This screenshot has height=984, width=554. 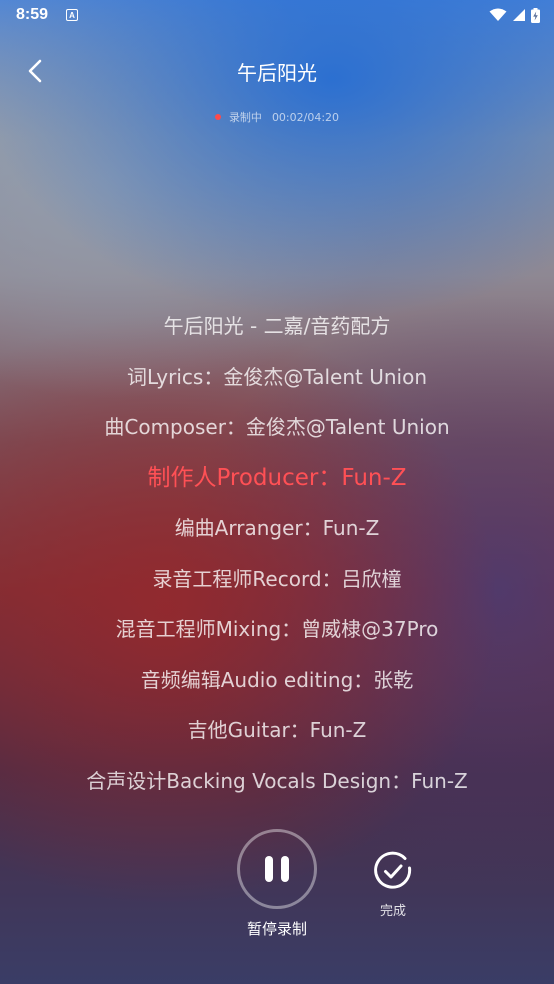 I want to click on lyric-line-active: 制作人Producer：Fun-Z, so click(x=277, y=477).